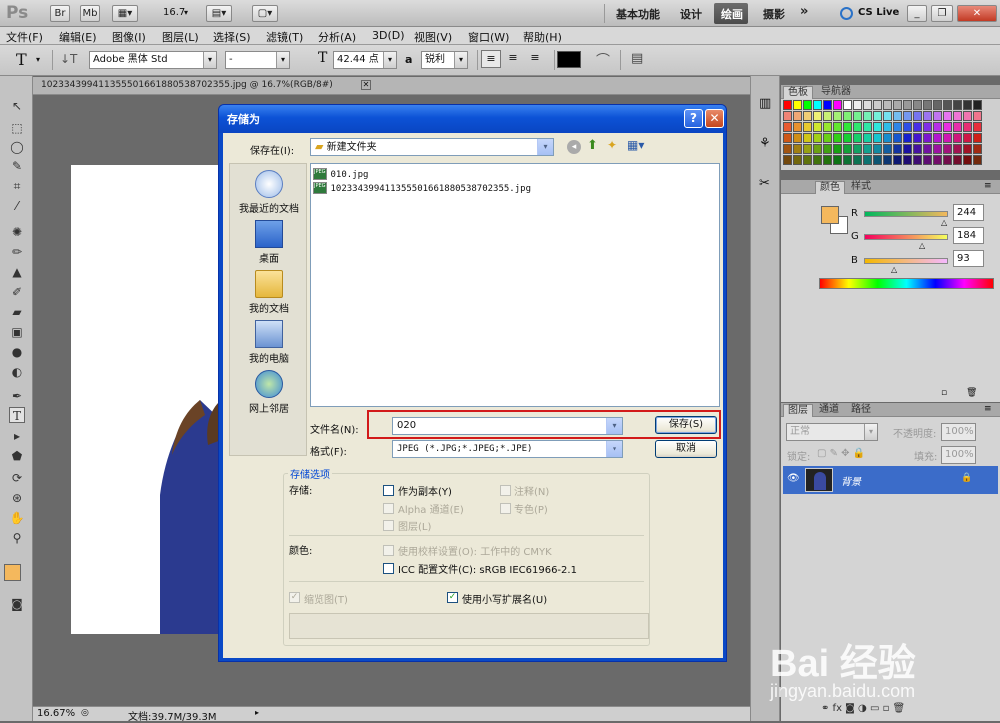  Describe the element at coordinates (968, 258) in the screenshot. I see `b-value: 93` at that location.